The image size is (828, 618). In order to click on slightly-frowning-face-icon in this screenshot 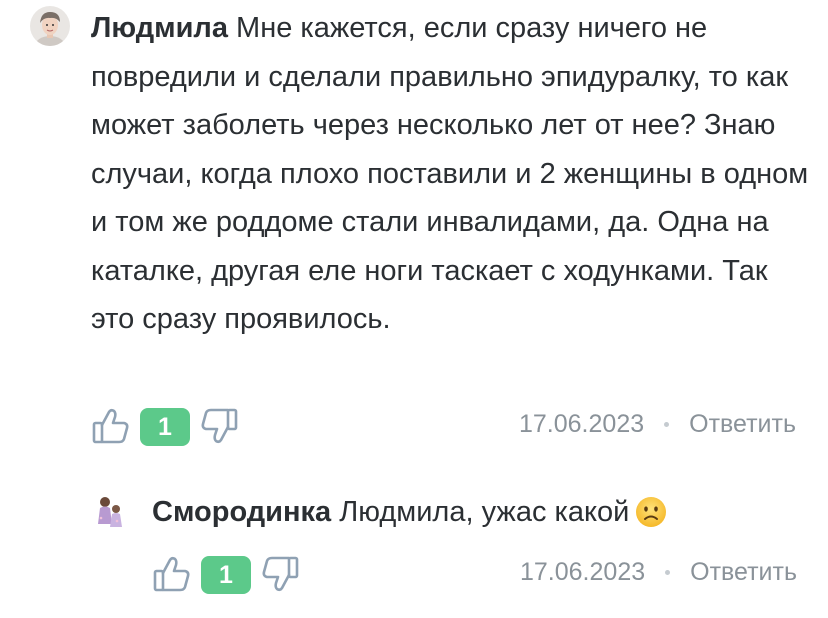, I will do `click(651, 519)`.